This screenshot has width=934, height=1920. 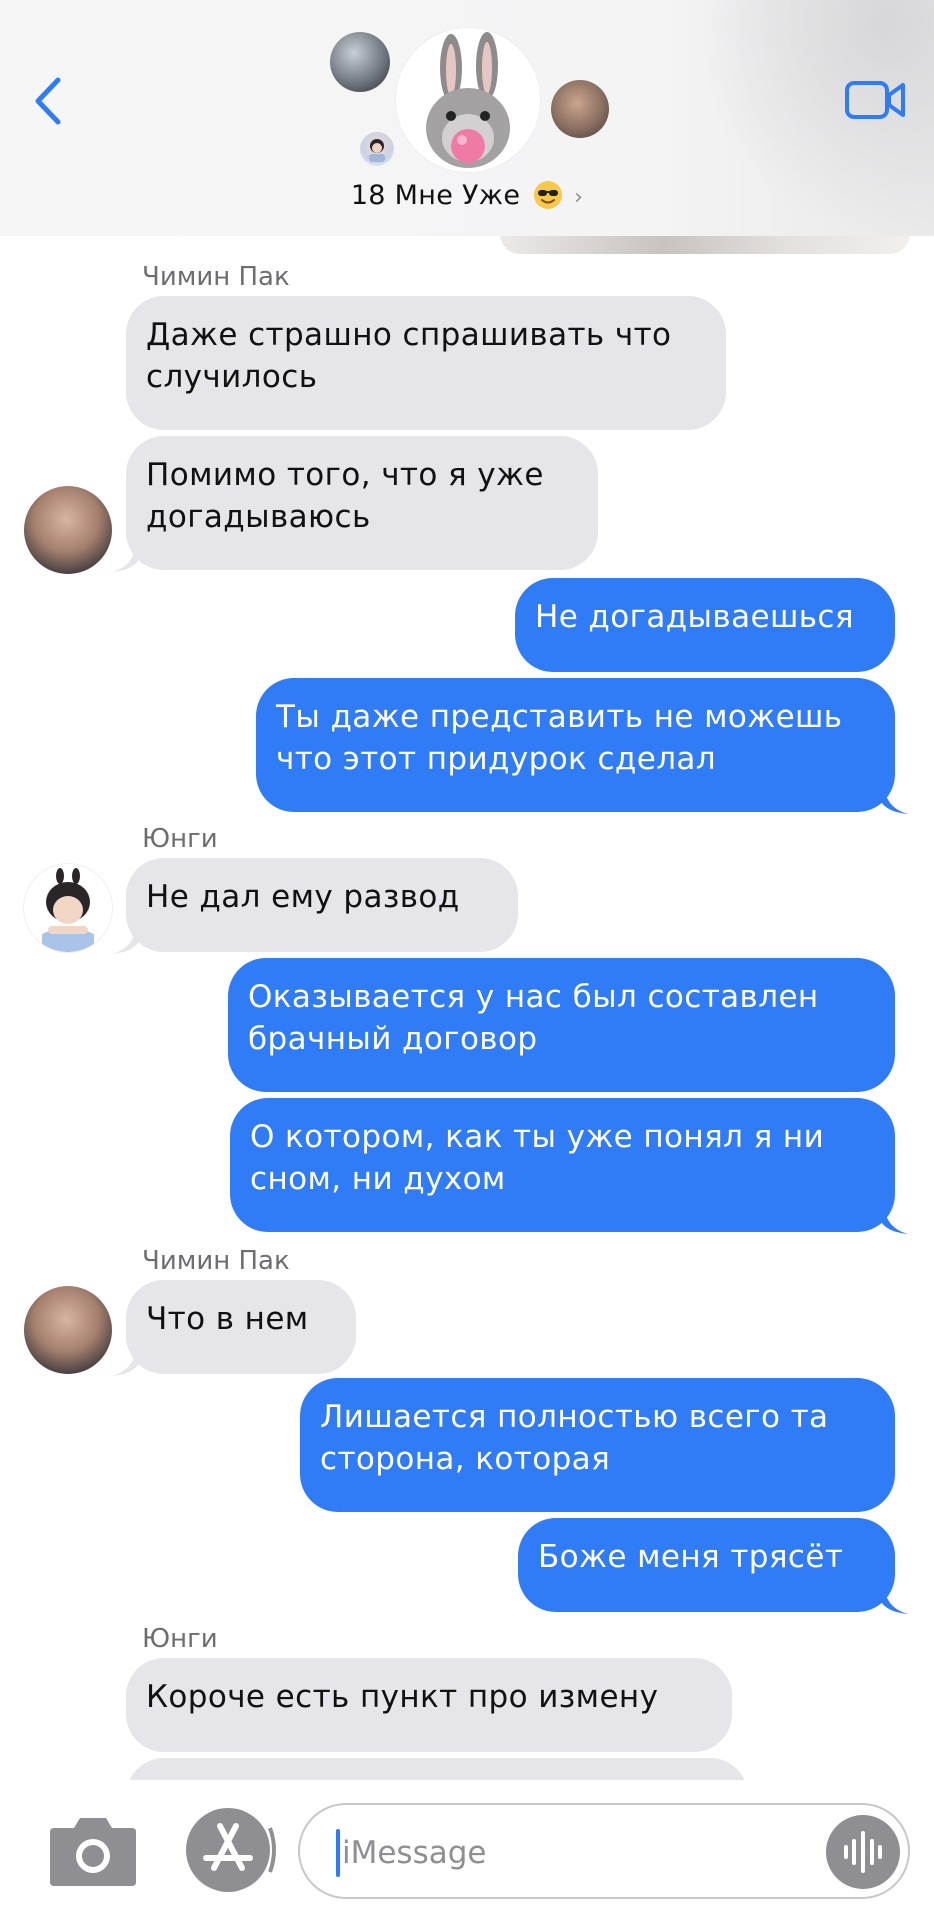 I want to click on chevron-left-icon, so click(x=48, y=101).